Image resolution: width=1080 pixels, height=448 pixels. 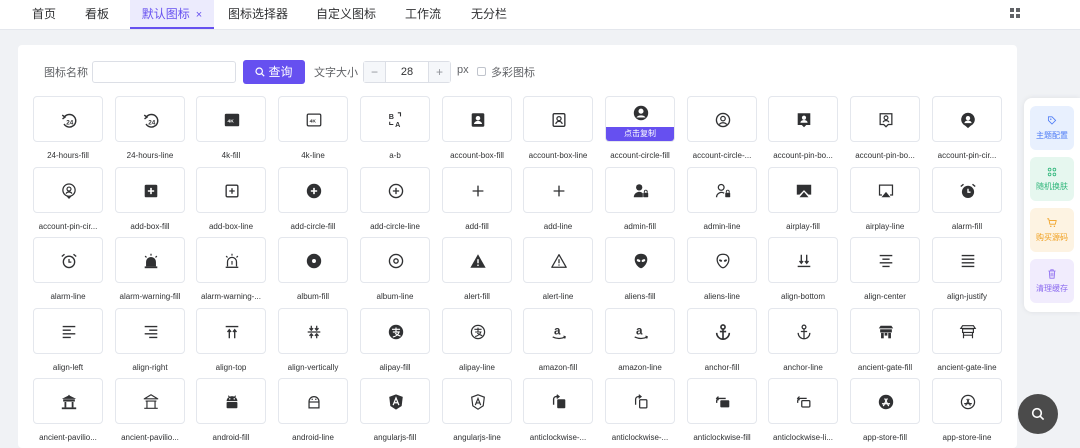 I want to click on tab-no-column: 无分栏, so click(x=489, y=14).